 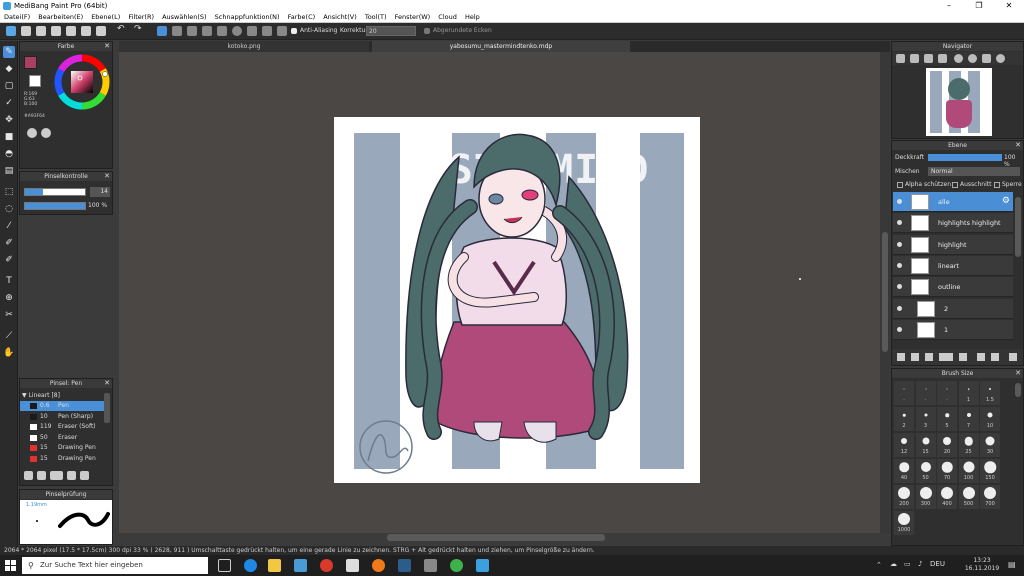 I want to click on brush-copy-icon, so click(x=56, y=475).